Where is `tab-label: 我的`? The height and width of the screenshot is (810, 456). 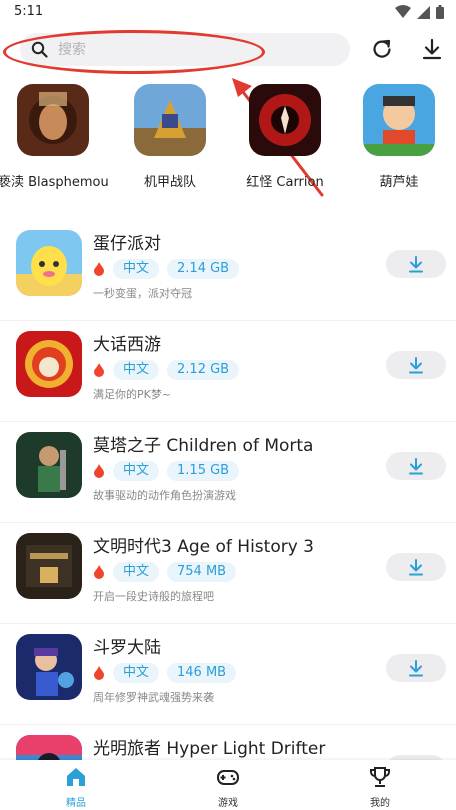 tab-label: 我的 is located at coordinates (380, 803).